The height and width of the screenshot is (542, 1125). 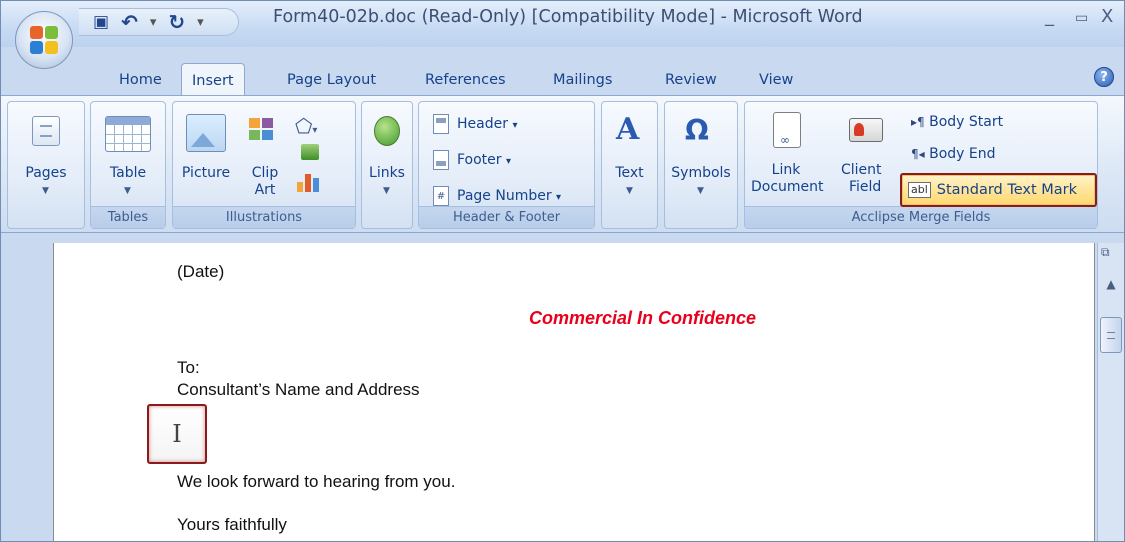 I want to click on clip-art-icon, so click(x=262, y=129).